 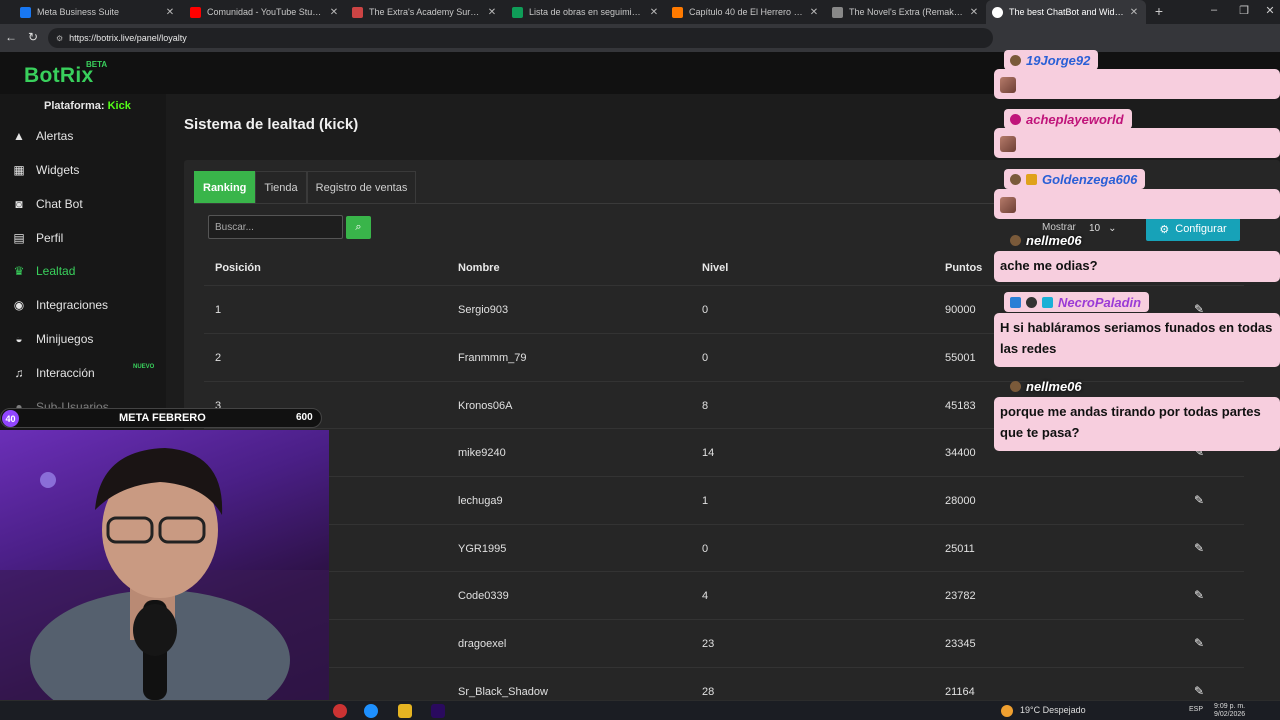 I want to click on browser-tab: Lista de obras en seguimiento - H ✕, so click(x=586, y=12).